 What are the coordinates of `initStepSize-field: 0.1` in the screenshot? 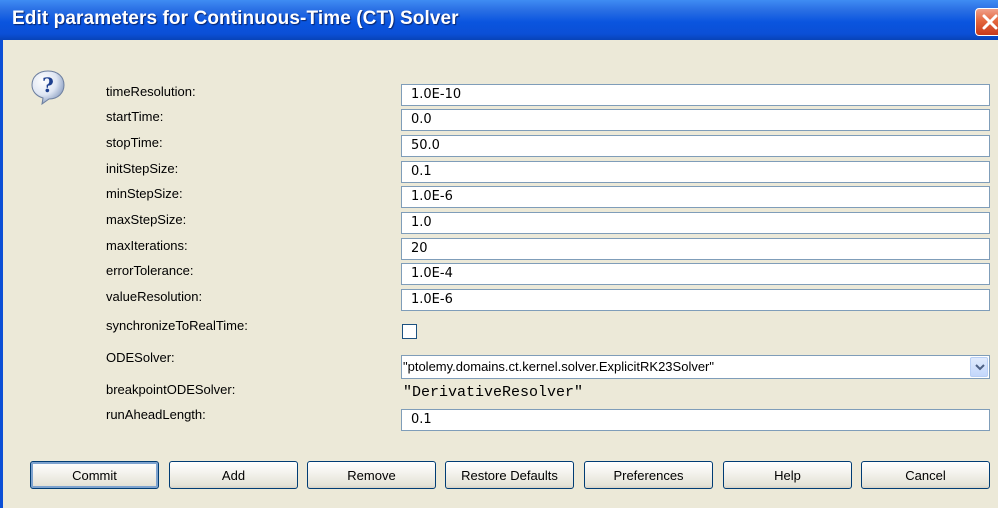 It's located at (695, 172).